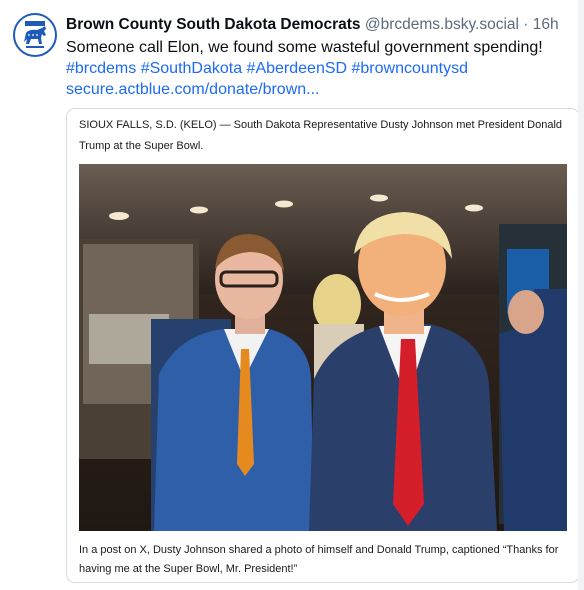 The image size is (584, 590). I want to click on donkey-logo-icon, so click(35, 34).